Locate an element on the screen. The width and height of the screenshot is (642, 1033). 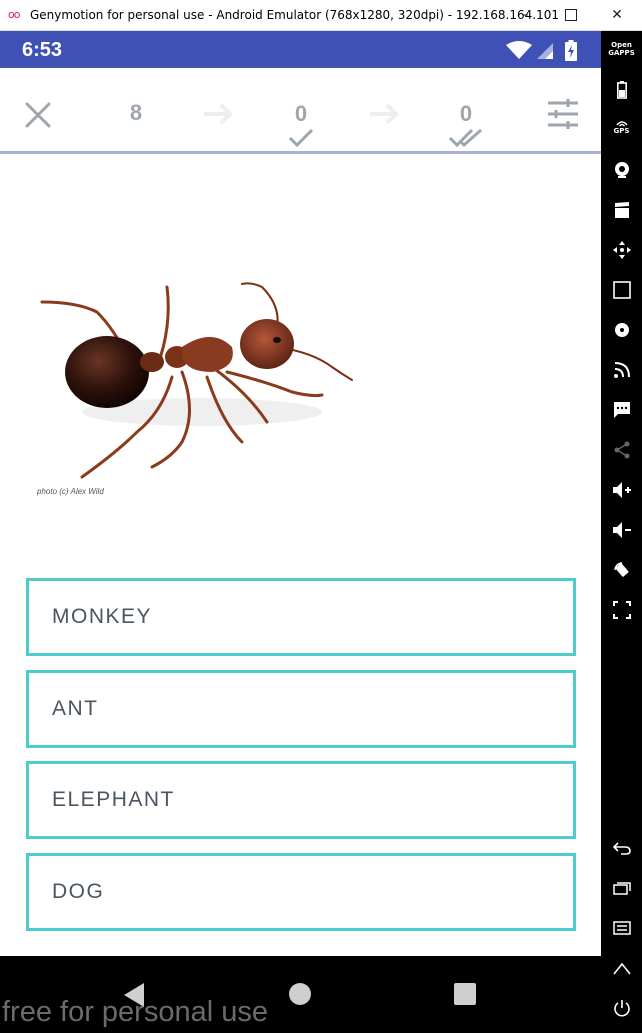
settings-sliders-icon is located at coordinates (563, 114).